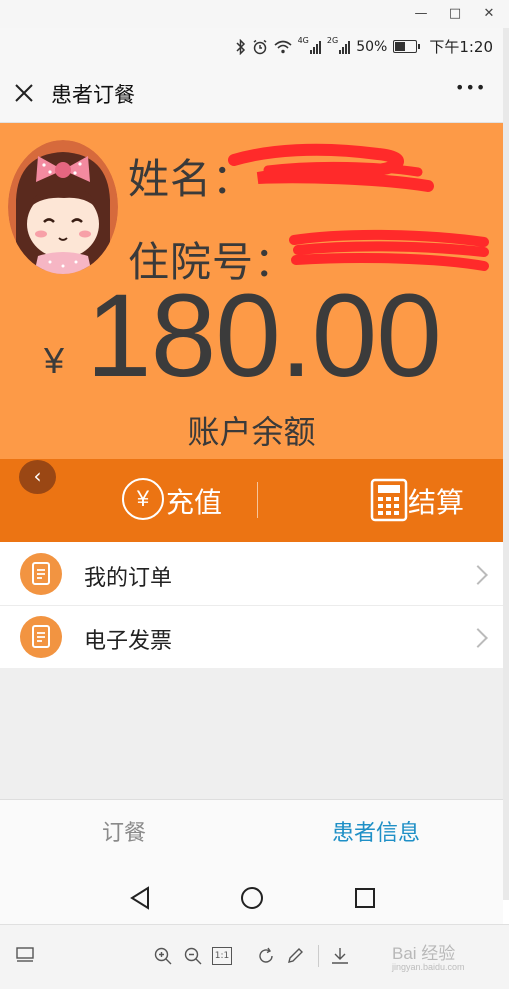 Image resolution: width=509 pixels, height=989 pixels. Describe the element at coordinates (455, 14) in the screenshot. I see `maximize-button: □` at that location.